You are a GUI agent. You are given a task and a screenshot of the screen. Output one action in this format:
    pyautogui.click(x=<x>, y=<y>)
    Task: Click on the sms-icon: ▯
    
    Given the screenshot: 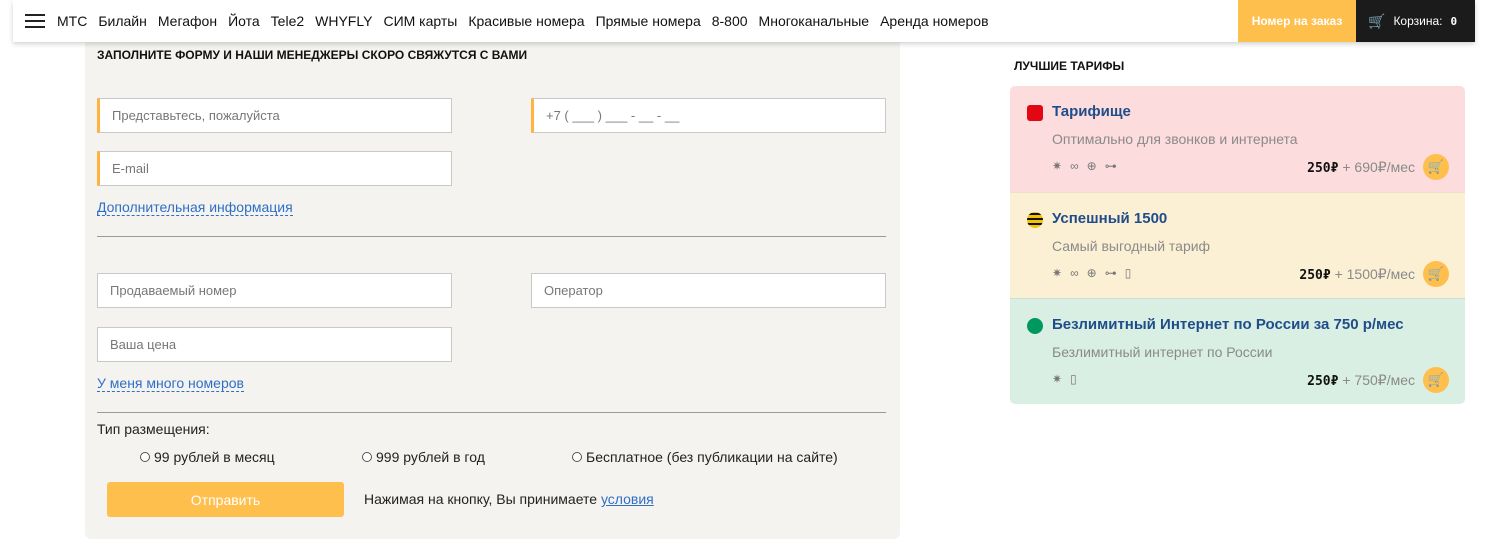 What is the action you would take?
    pyautogui.click(x=1128, y=273)
    